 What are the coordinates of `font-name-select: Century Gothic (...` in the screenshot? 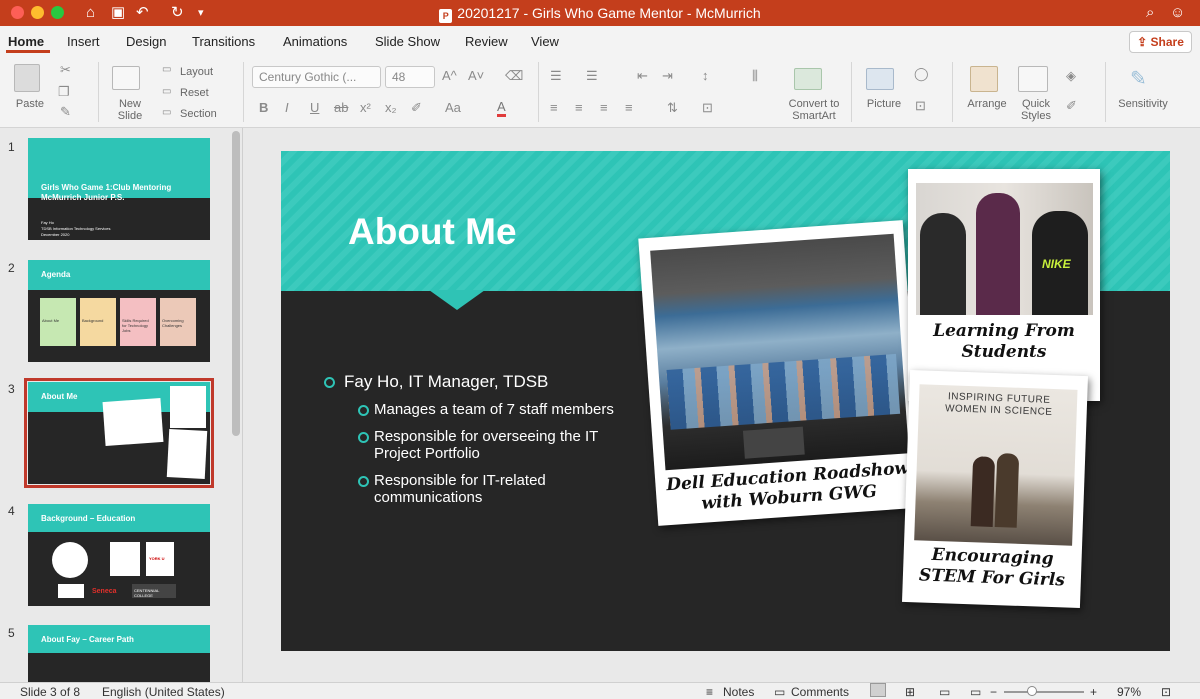 It's located at (316, 77).